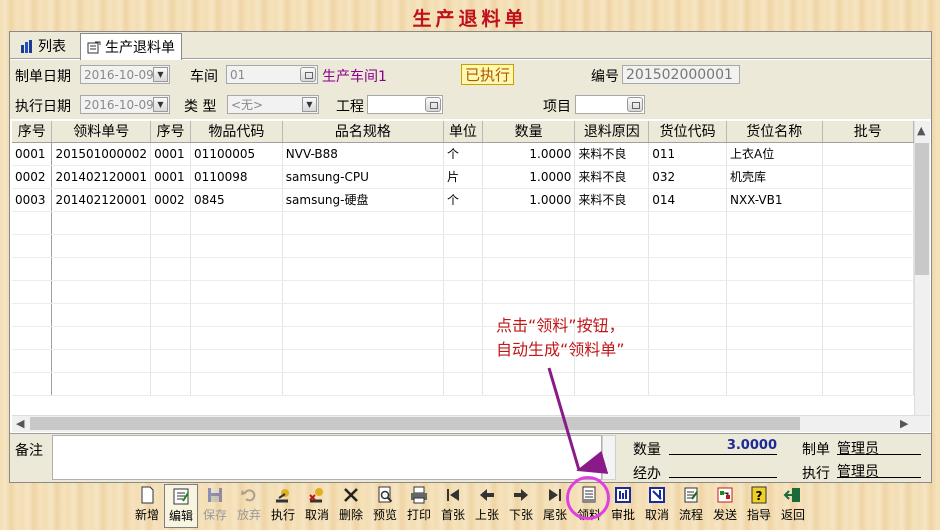 The height and width of the screenshot is (530, 940). Describe the element at coordinates (249, 506) in the screenshot. I see `toolbar-button-undo: 放弃` at that location.